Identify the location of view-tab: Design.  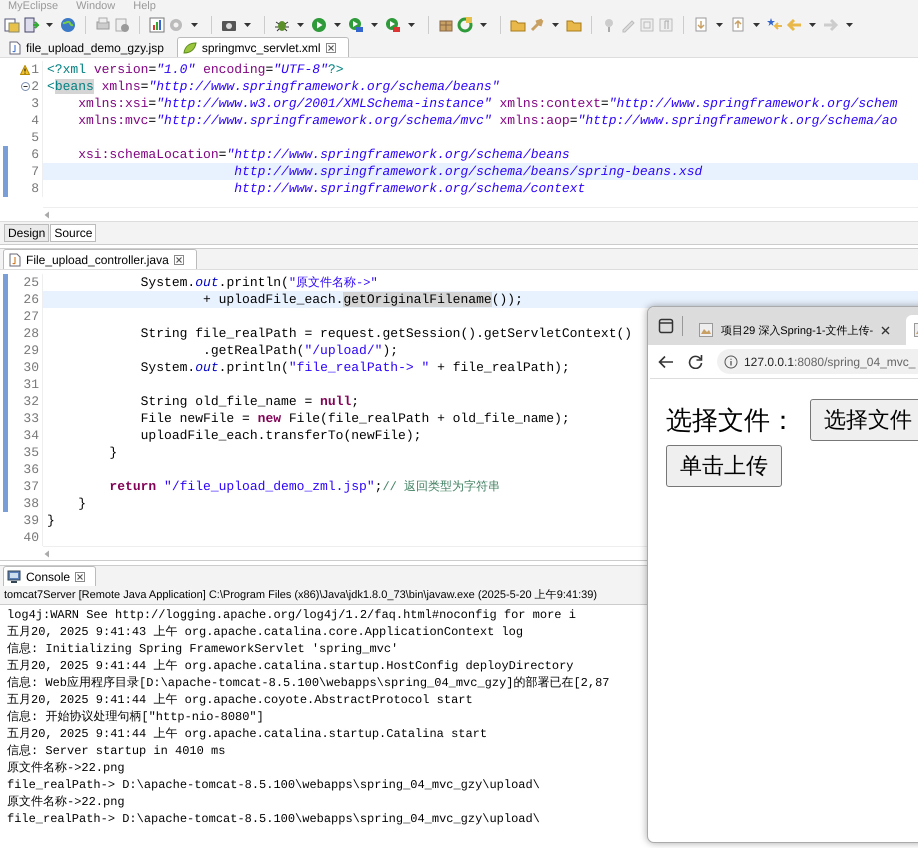
(27, 233).